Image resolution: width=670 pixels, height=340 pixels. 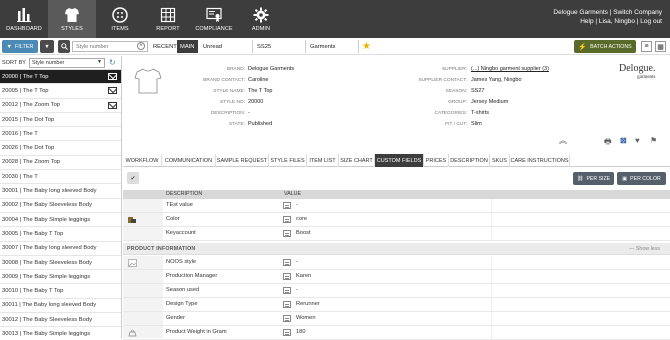 I want to click on tab-unread: Unread, so click(x=212, y=46).